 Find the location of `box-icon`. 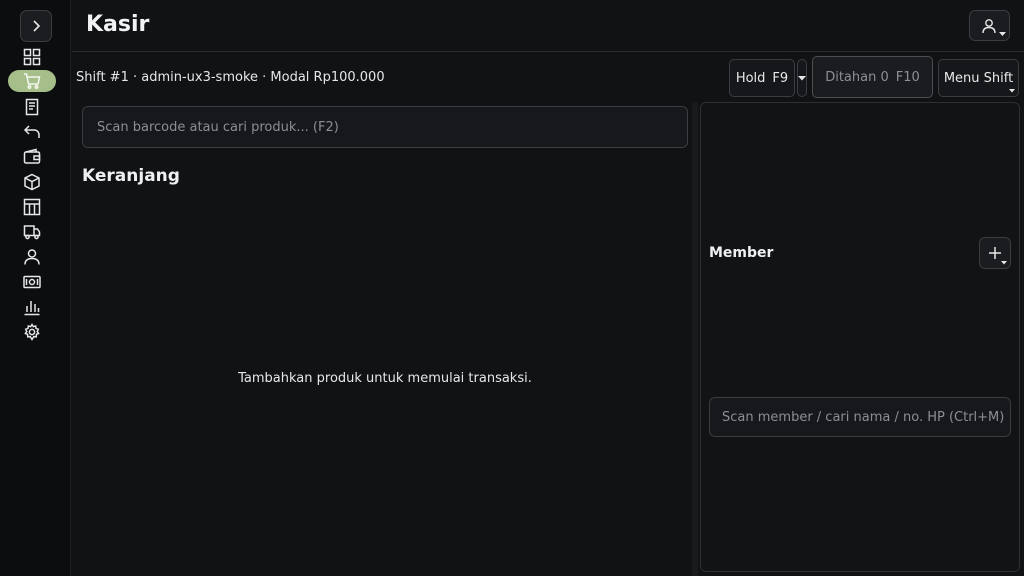

box-icon is located at coordinates (32, 182).